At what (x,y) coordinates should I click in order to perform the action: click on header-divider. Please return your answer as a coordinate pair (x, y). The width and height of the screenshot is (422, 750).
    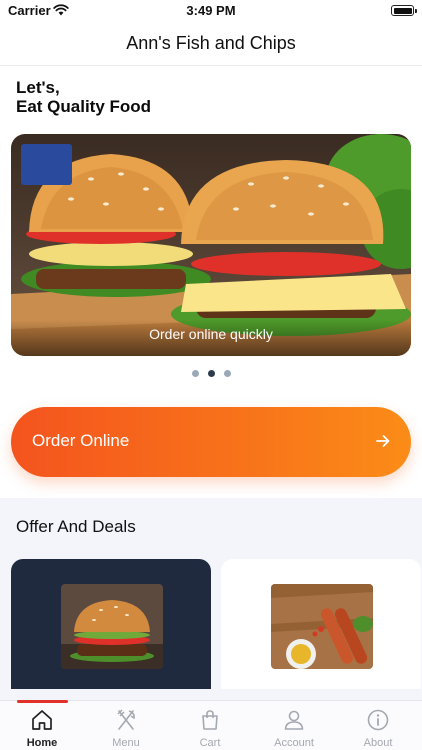
    Looking at the image, I should click on (211, 65).